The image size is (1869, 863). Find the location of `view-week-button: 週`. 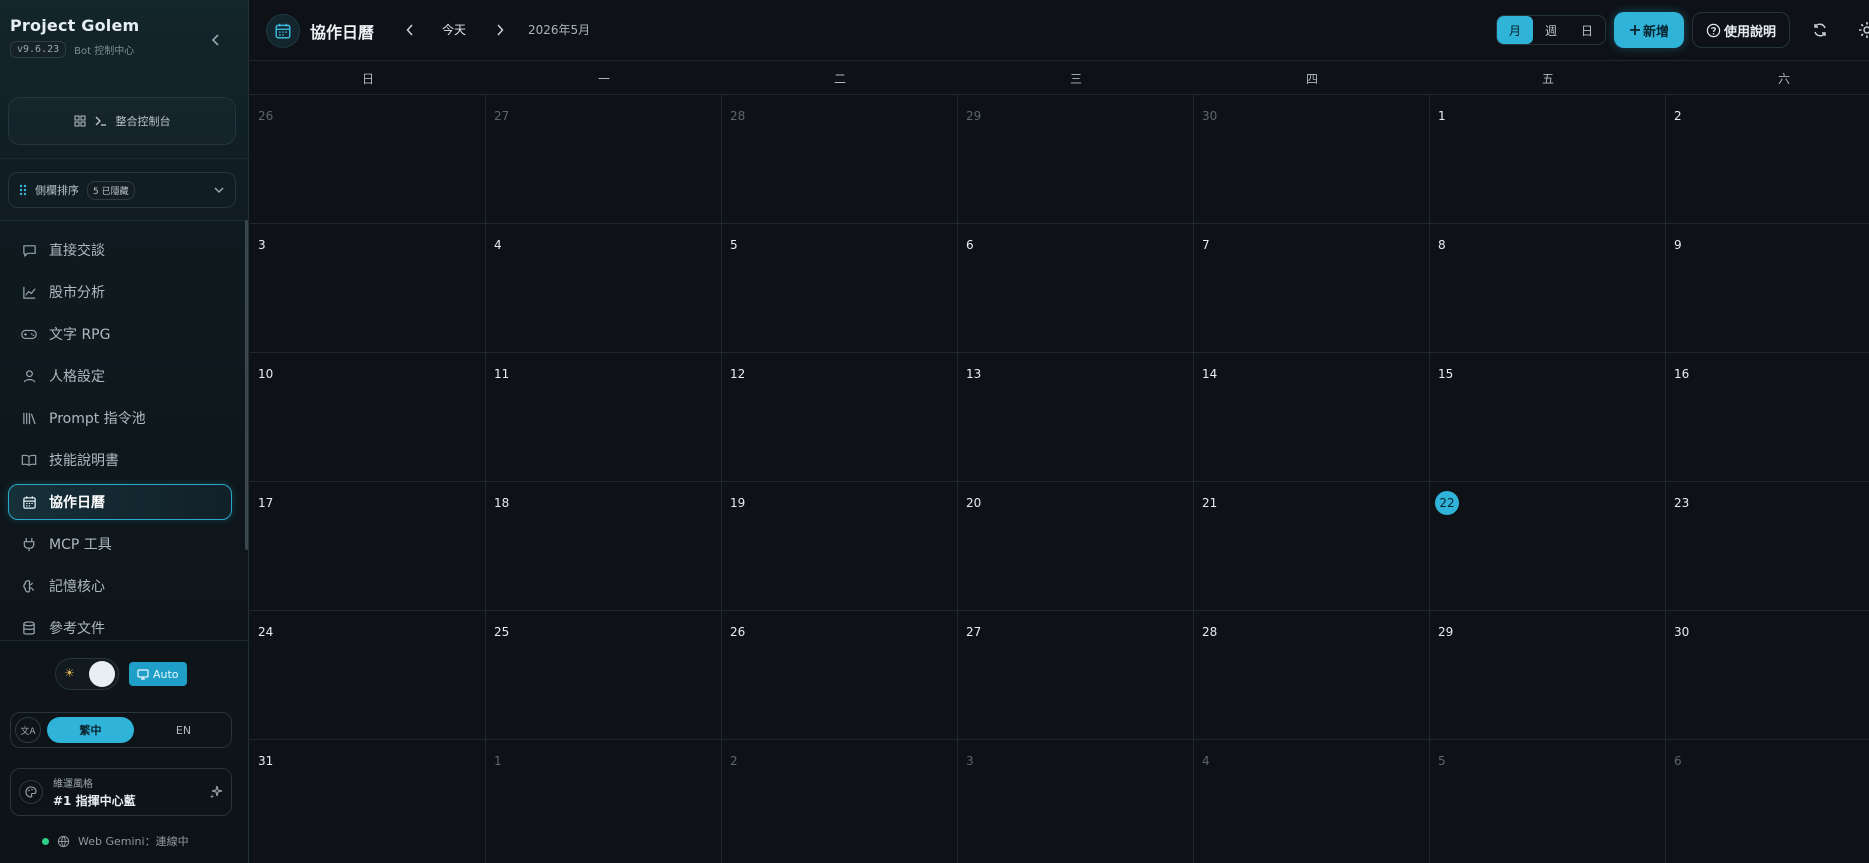

view-week-button: 週 is located at coordinates (1551, 30).